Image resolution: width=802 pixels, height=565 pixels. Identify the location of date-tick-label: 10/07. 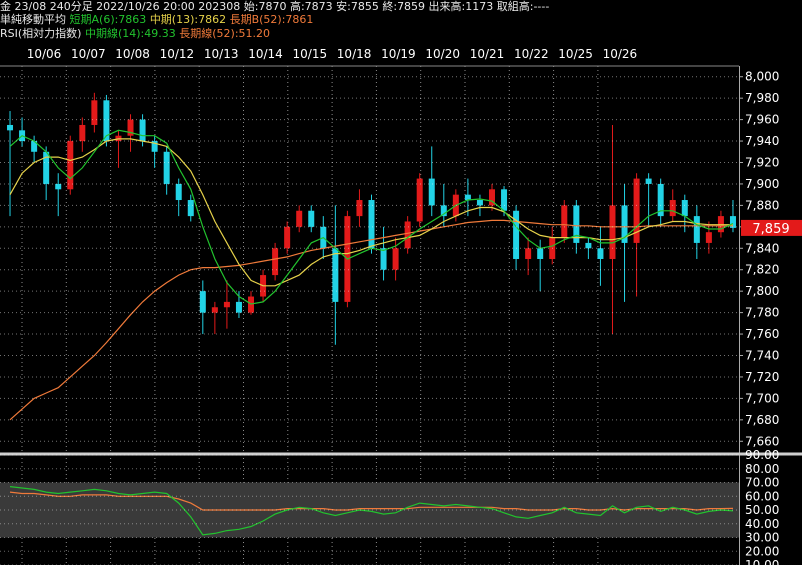
(88, 54).